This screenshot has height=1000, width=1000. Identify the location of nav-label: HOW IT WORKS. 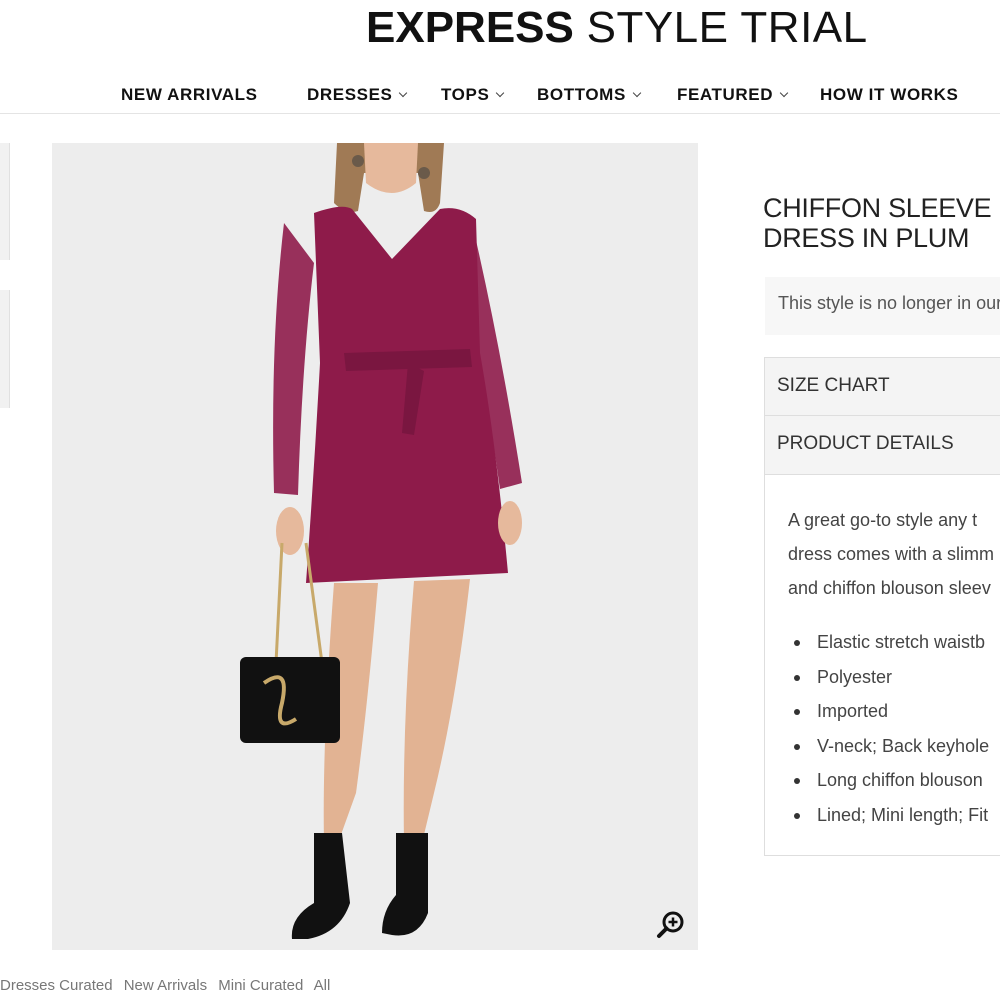
(889, 94).